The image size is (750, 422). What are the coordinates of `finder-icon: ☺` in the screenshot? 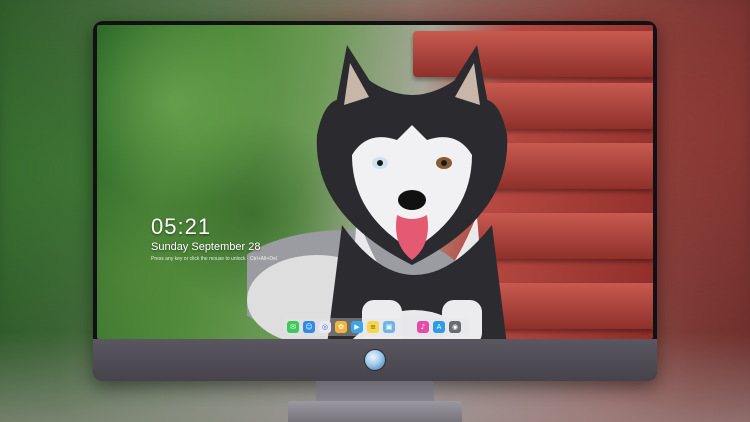 It's located at (309, 327).